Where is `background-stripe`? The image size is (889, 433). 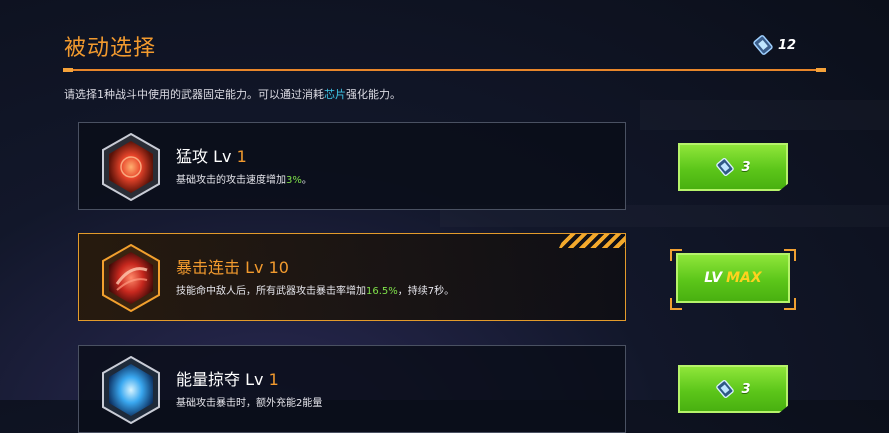 background-stripe is located at coordinates (764, 115).